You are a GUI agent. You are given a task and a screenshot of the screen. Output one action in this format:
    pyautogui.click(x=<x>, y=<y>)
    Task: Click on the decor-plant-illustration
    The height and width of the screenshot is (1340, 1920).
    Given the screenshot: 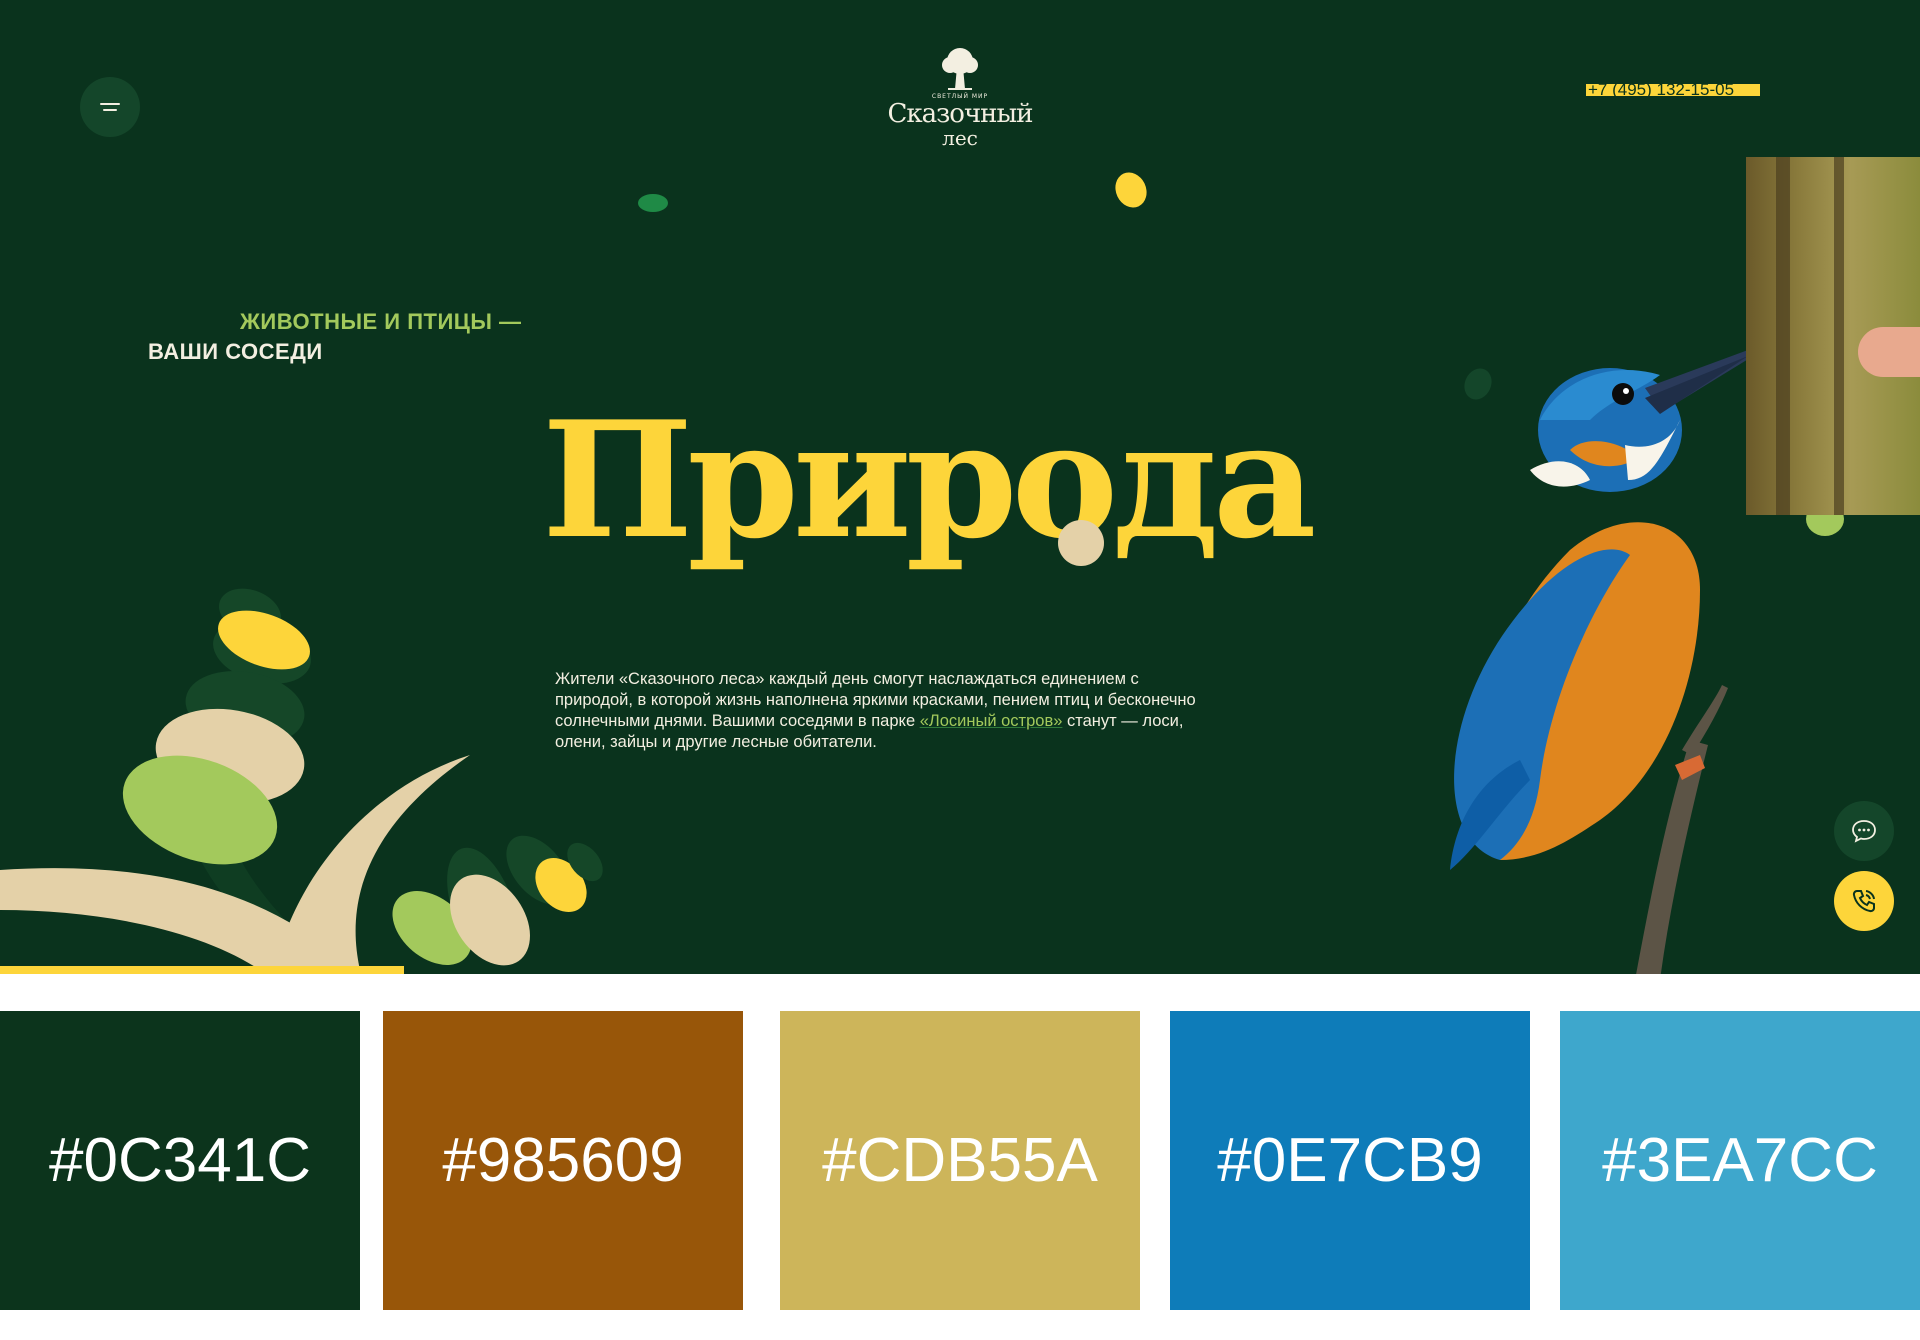 What is the action you would take?
    pyautogui.click(x=301, y=779)
    